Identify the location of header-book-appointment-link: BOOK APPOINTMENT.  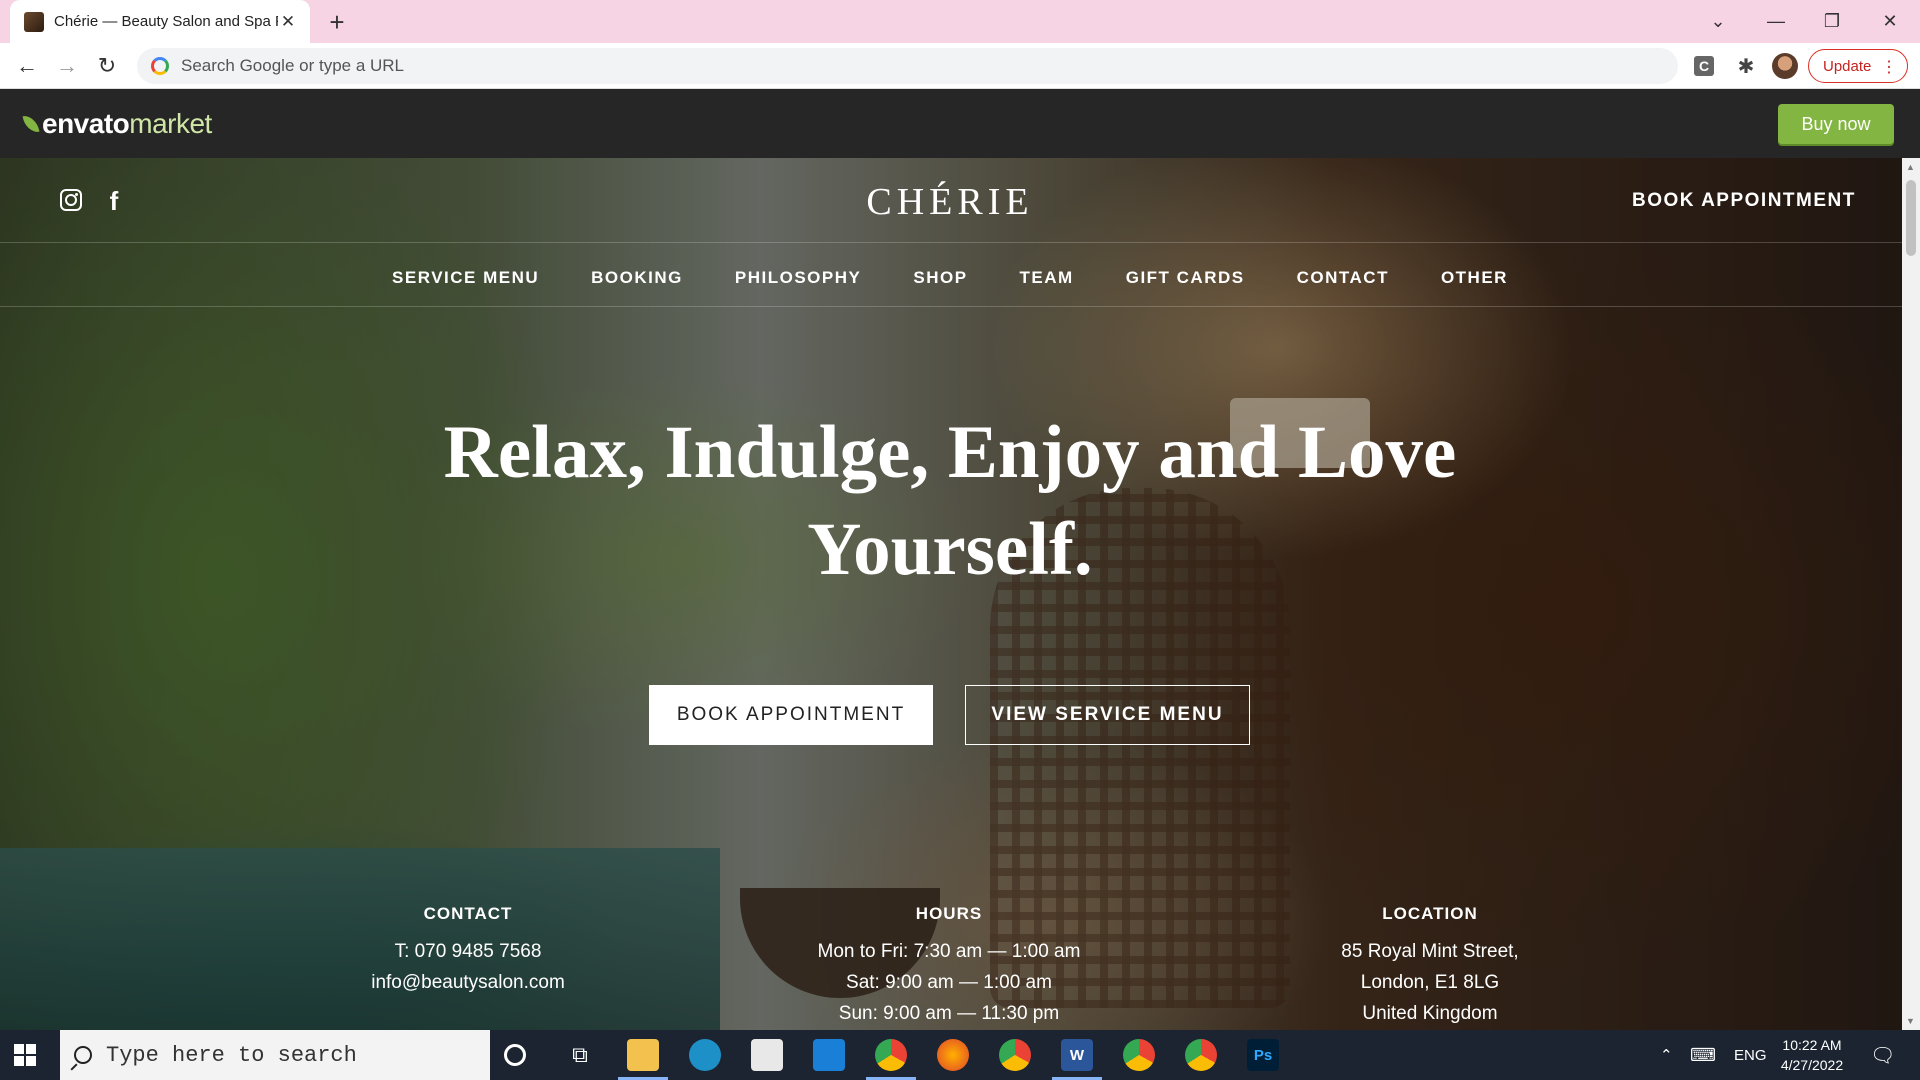
(1744, 201).